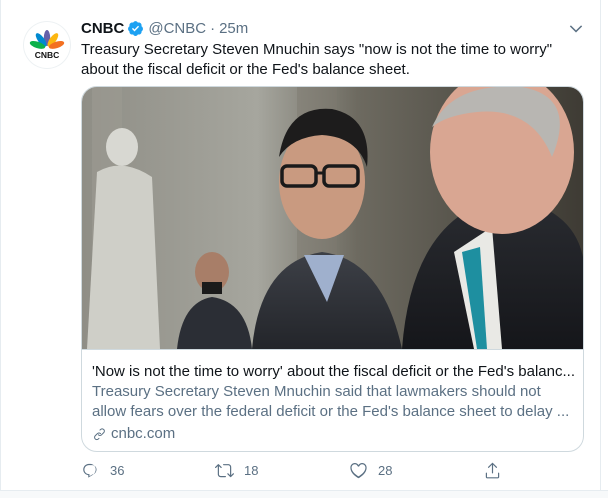  I want to click on cnbc-peacock-logo: CNBC, so click(47, 45).